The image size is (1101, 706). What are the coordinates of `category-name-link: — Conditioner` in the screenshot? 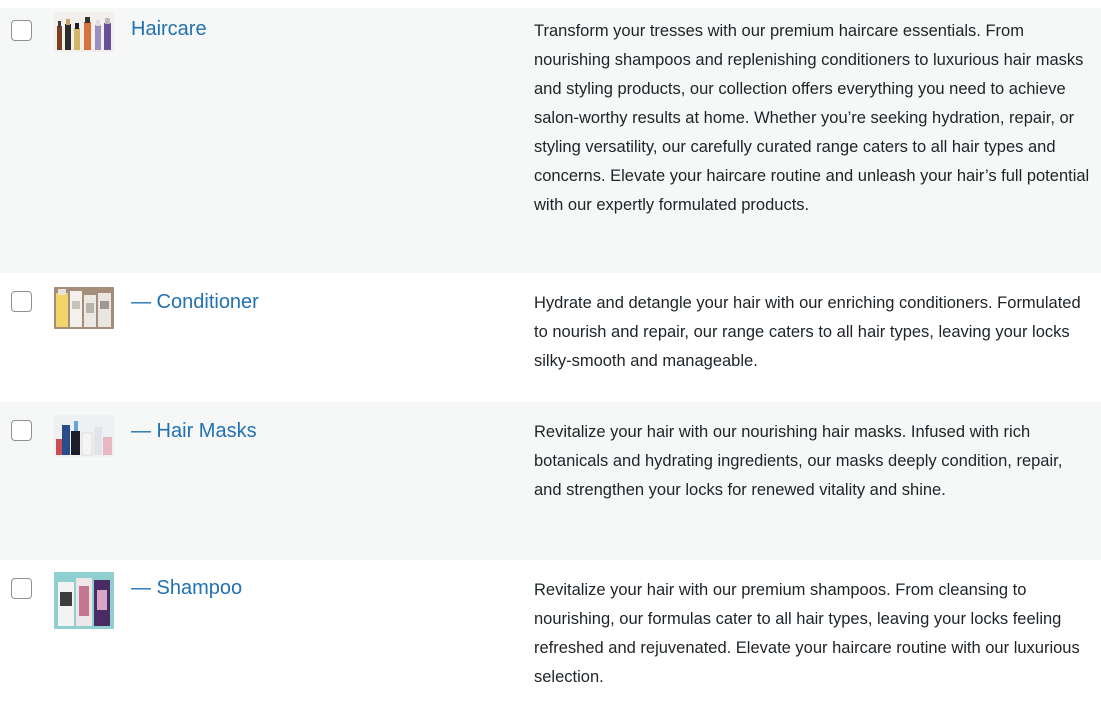 It's located at (195, 302).